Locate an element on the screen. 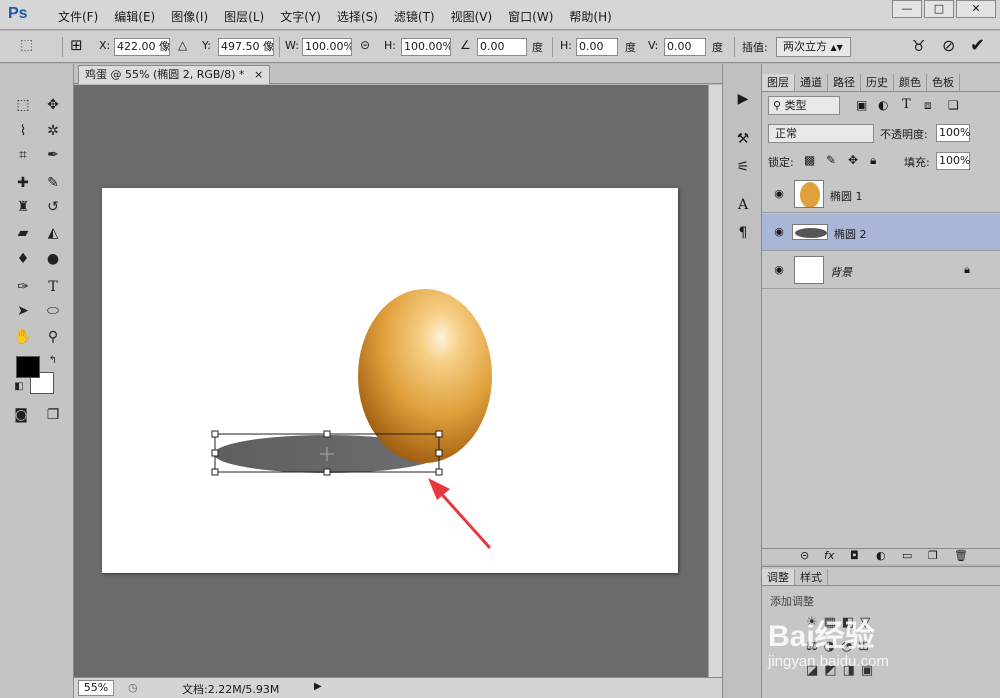 This screenshot has width=1000, height=698. commit-transform-icon: ✔ is located at coordinates (977, 45).